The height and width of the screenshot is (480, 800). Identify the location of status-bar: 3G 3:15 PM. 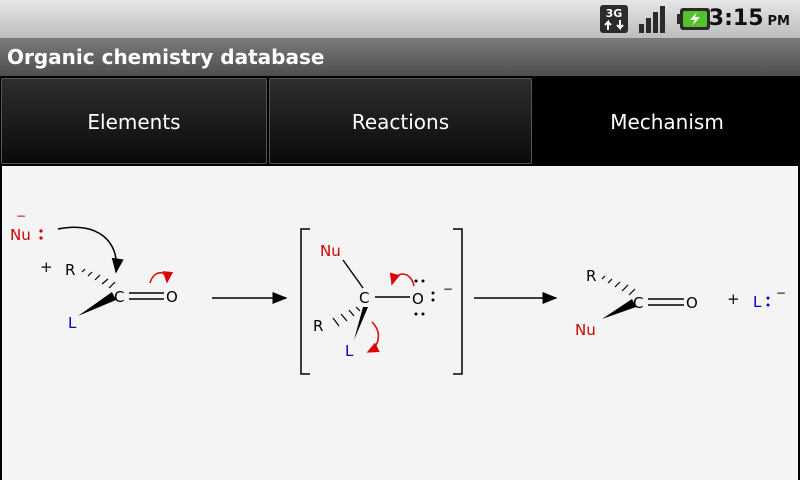
(400, 19).